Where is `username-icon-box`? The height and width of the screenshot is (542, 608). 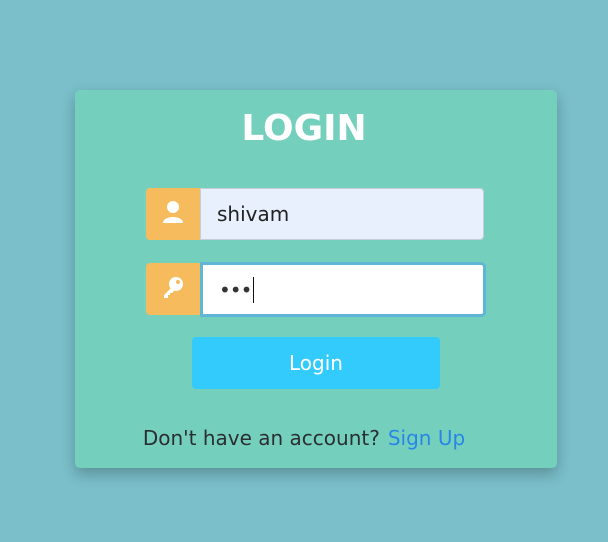 username-icon-box is located at coordinates (173, 214).